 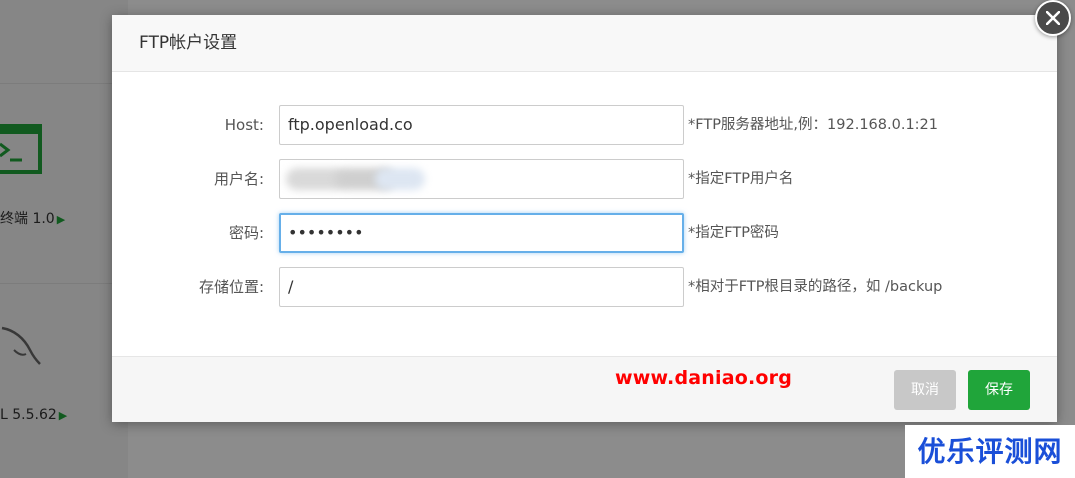 I want to click on close-button, so click(x=1053, y=18).